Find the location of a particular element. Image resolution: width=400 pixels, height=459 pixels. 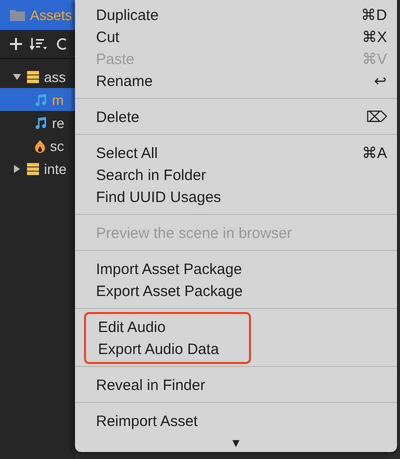

menu-item: Cut ⌘X is located at coordinates (236, 37).